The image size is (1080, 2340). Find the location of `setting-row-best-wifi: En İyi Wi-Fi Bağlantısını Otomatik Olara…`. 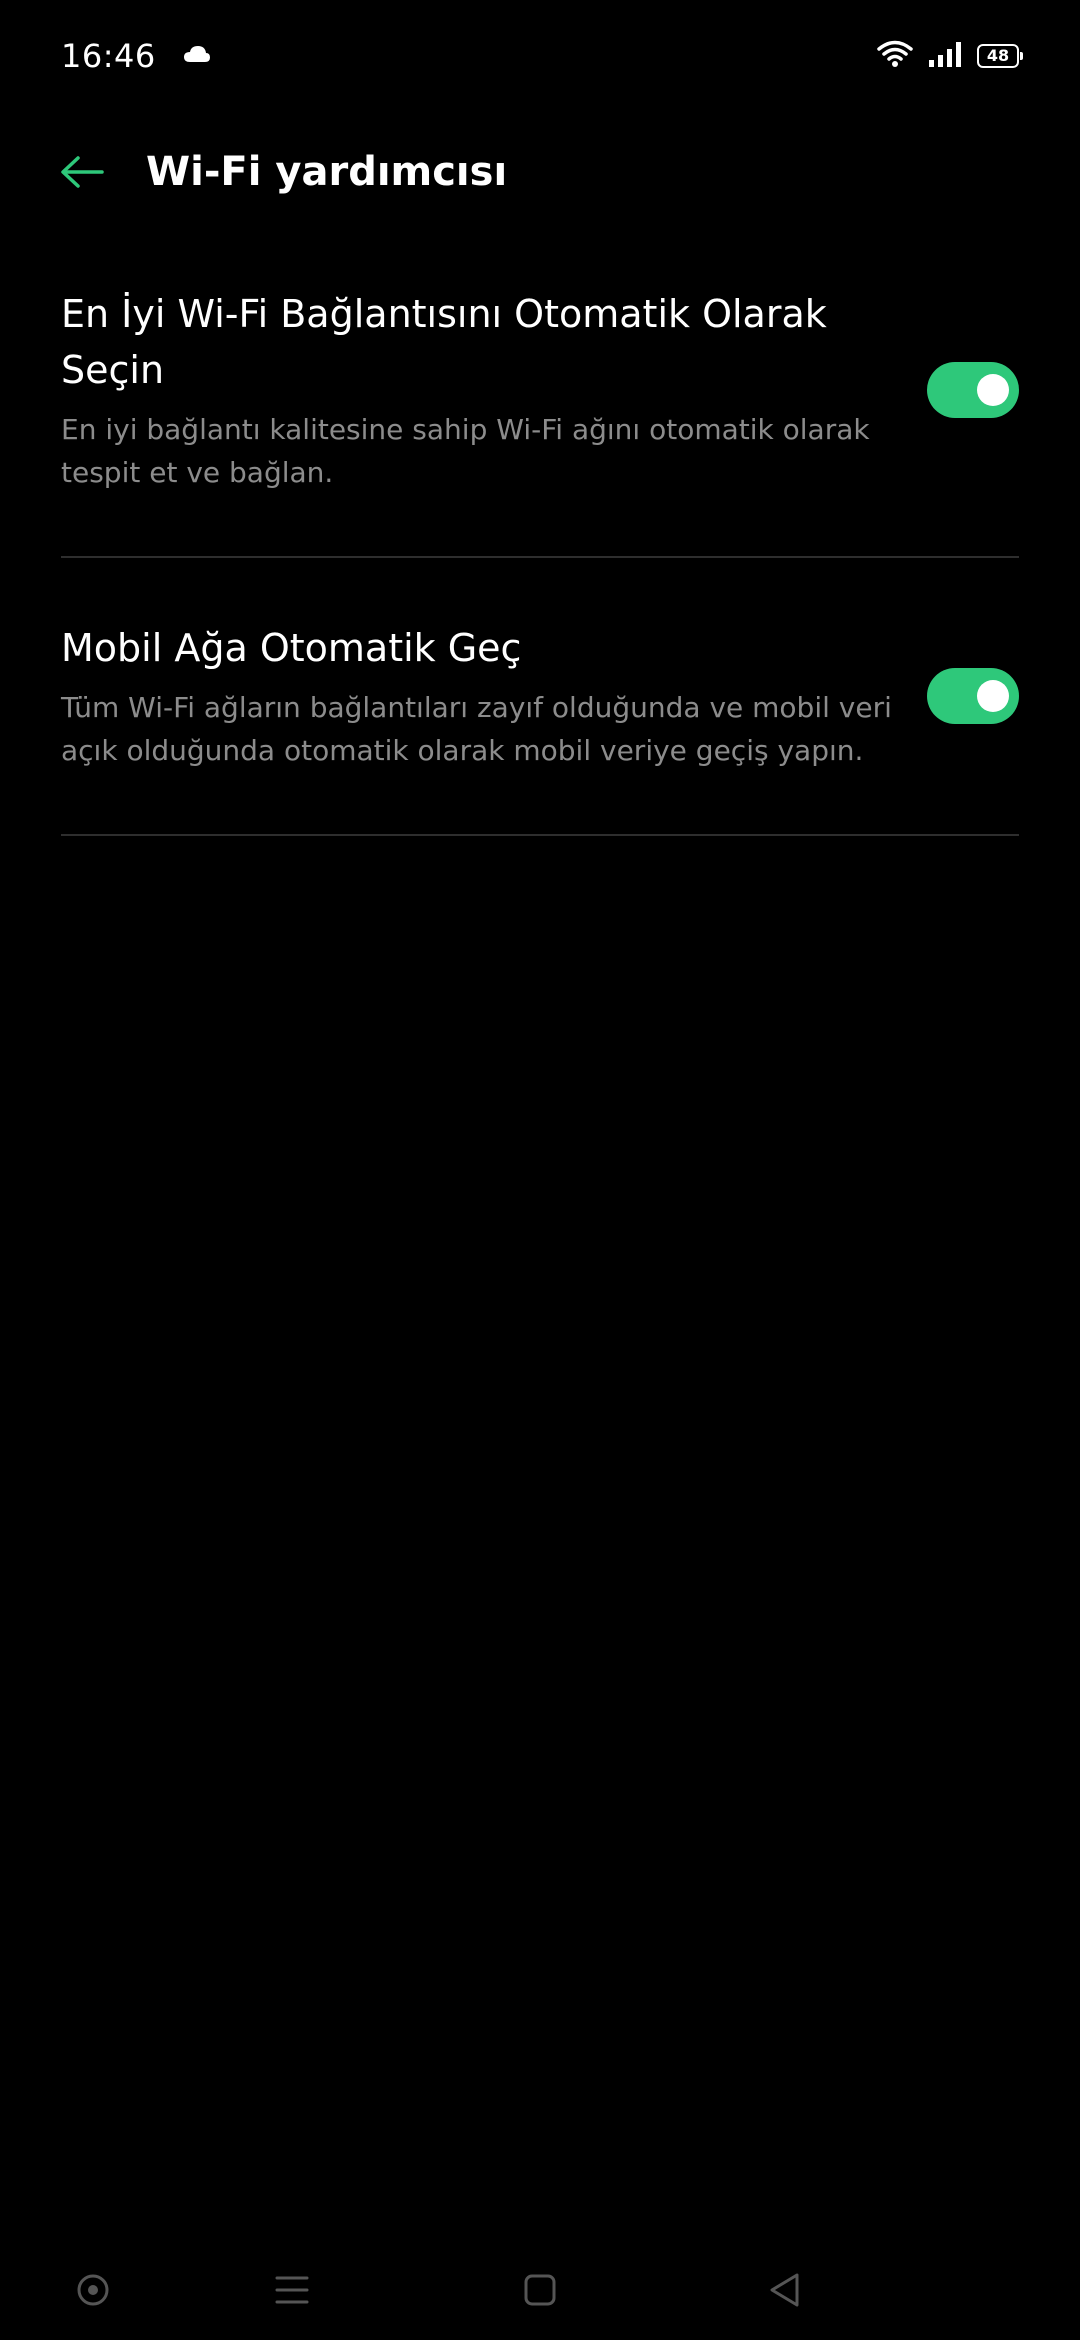

setting-row-best-wifi: En İyi Wi-Fi Bağlantısını Otomatik Olara… is located at coordinates (540, 419).